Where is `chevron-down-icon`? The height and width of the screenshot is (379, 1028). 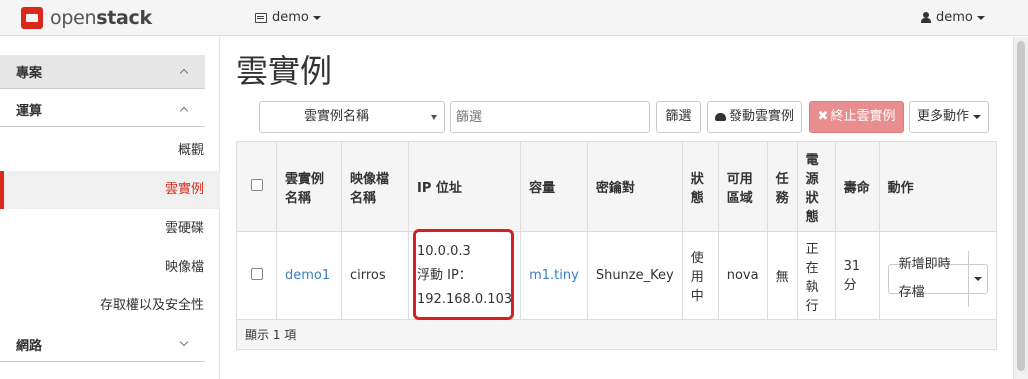
chevron-down-icon is located at coordinates (184, 342).